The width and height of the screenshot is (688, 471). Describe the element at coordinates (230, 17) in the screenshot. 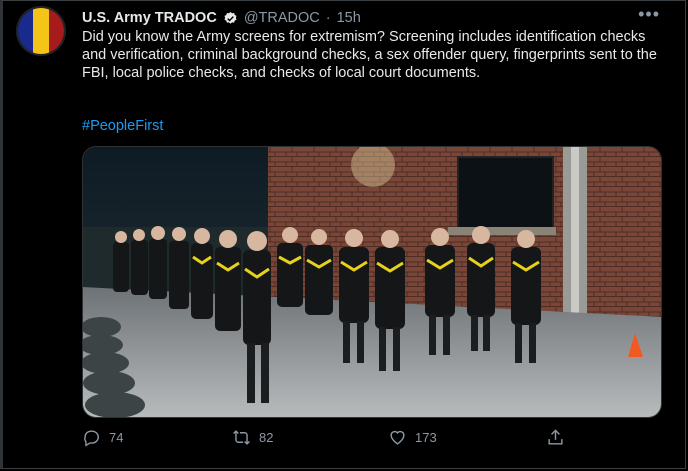

I see `verified-badge-icon` at that location.